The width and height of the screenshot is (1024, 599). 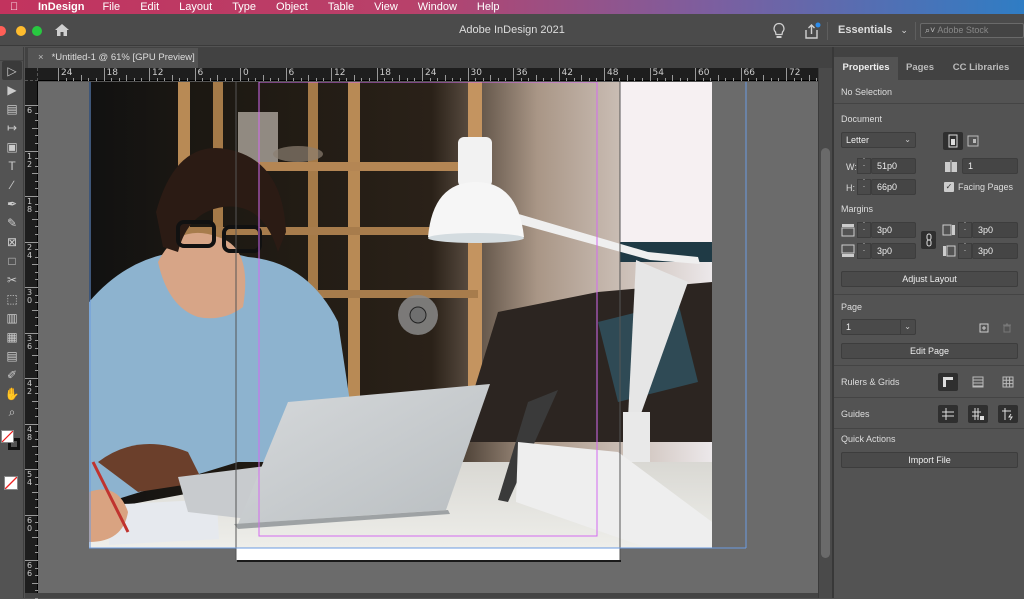 I want to click on height-label: H:, so click(x=850, y=188).